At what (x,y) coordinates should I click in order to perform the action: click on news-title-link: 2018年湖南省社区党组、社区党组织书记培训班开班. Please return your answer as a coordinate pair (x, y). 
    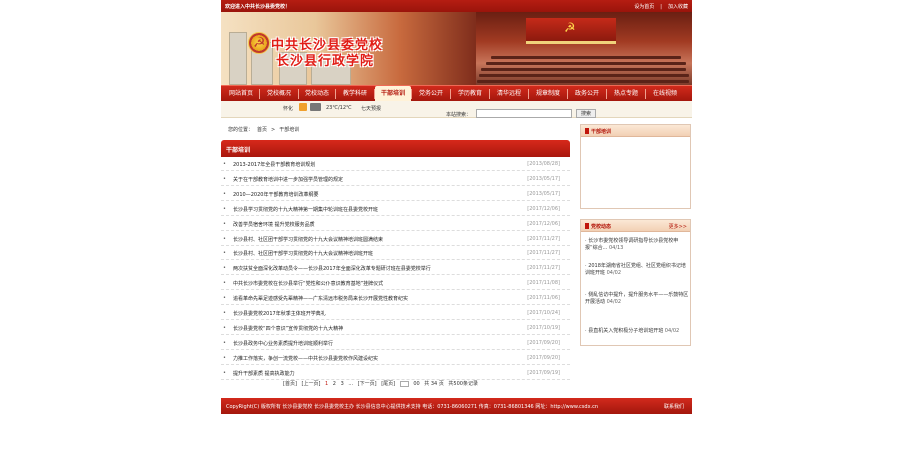
    Looking at the image, I should click on (635, 269).